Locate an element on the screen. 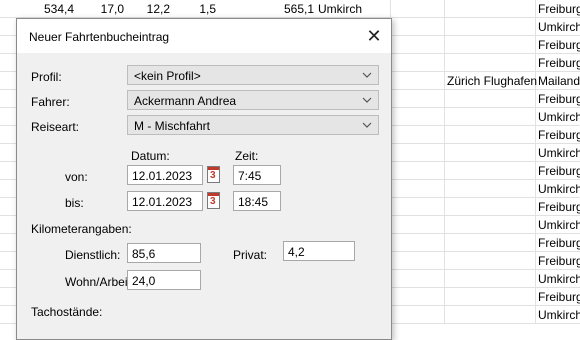 This screenshot has height=340, width=580. cell: 12,2 is located at coordinates (158, 9).